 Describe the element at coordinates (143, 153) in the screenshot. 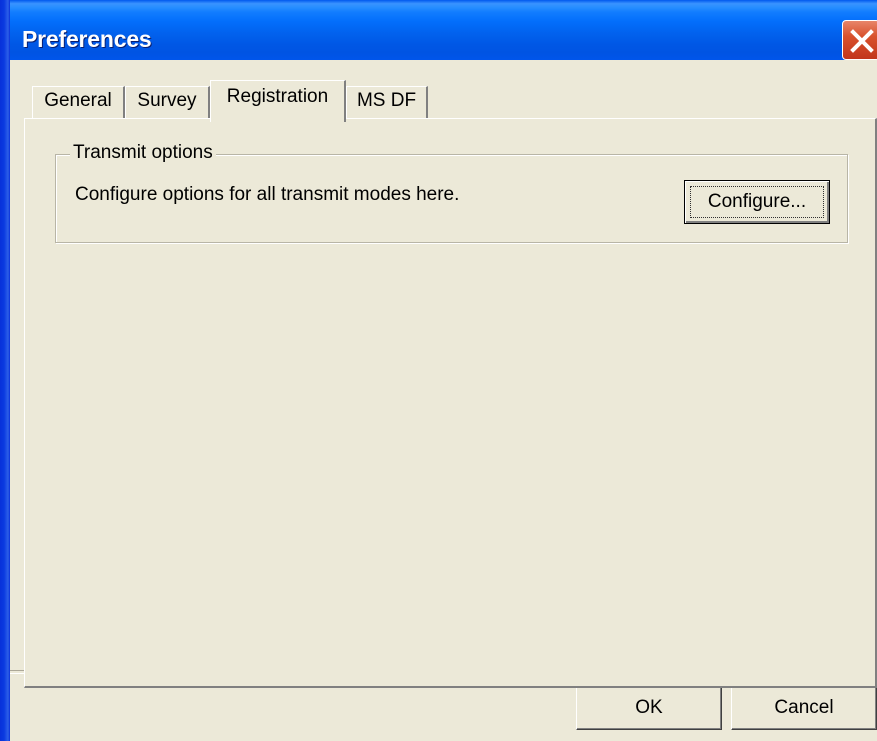

I see `transmit-options-label: Transmit options` at that location.